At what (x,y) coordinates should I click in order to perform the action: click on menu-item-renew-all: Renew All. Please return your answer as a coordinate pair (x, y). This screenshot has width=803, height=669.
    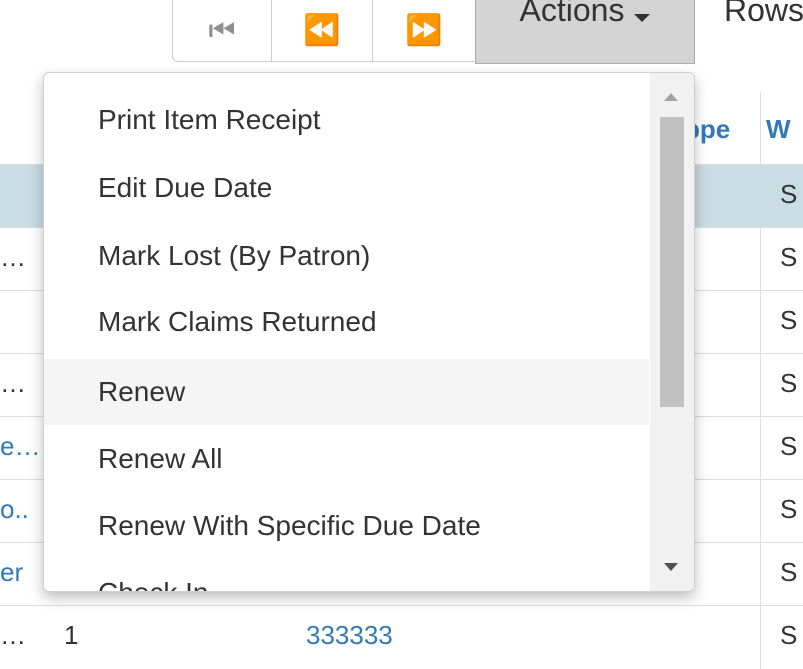
    Looking at the image, I should click on (346, 459).